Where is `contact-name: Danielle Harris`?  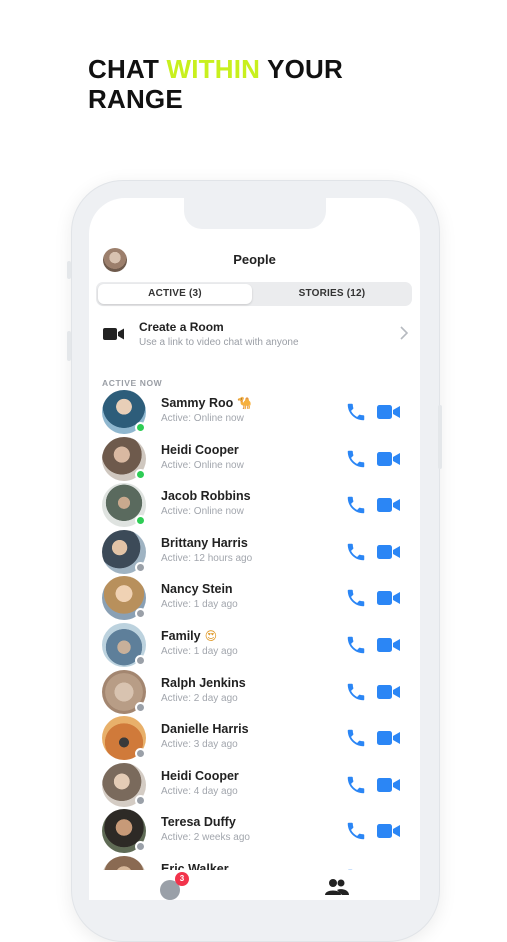
contact-name: Danielle Harris is located at coordinates (205, 729).